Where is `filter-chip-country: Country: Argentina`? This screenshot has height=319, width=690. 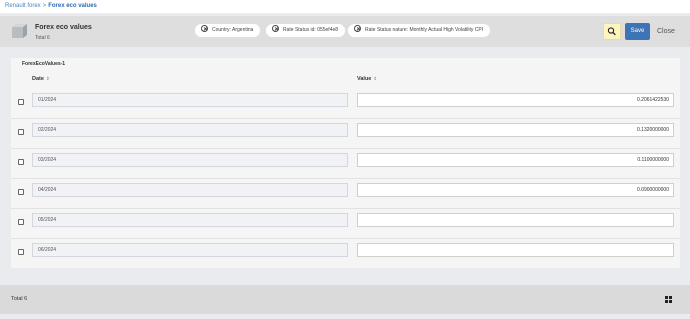 filter-chip-country: Country: Argentina is located at coordinates (228, 30).